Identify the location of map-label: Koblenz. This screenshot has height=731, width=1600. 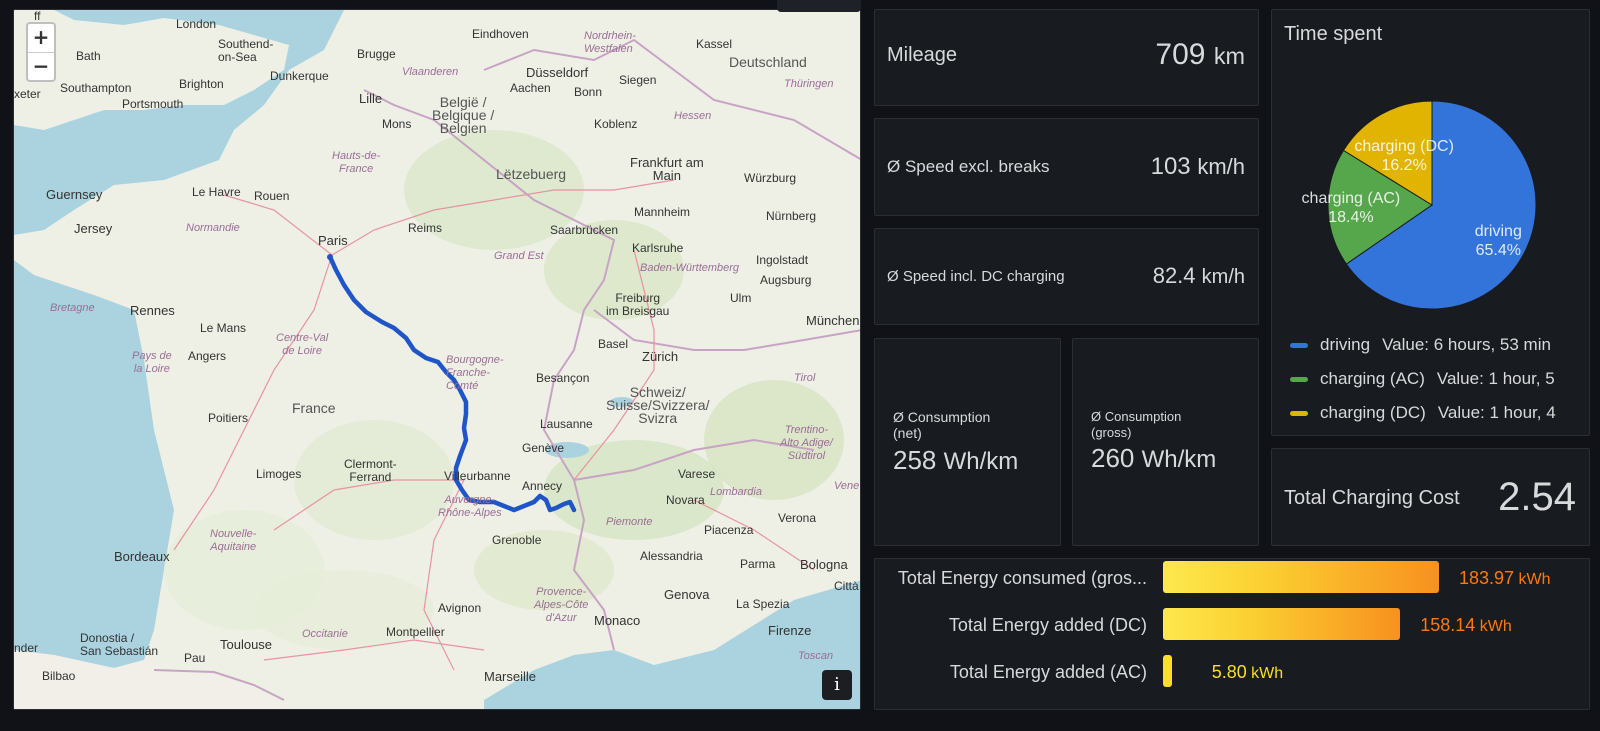
(616, 124).